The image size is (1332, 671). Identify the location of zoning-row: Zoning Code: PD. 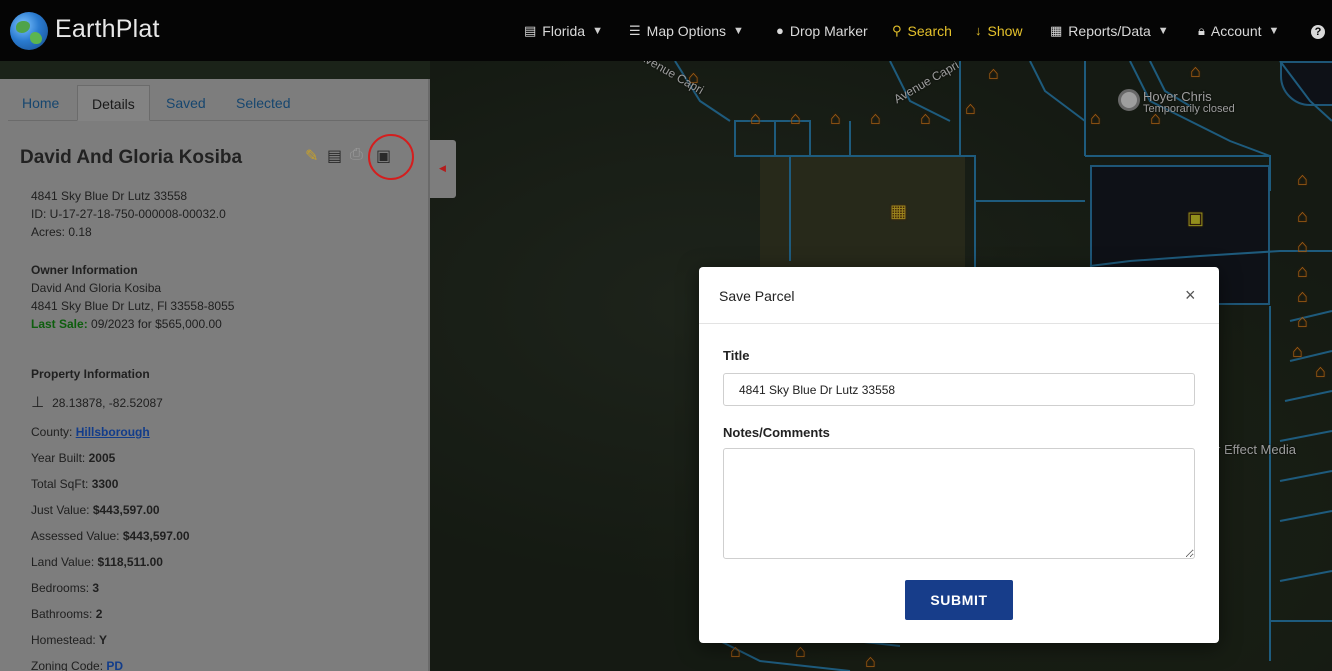
(77, 665).